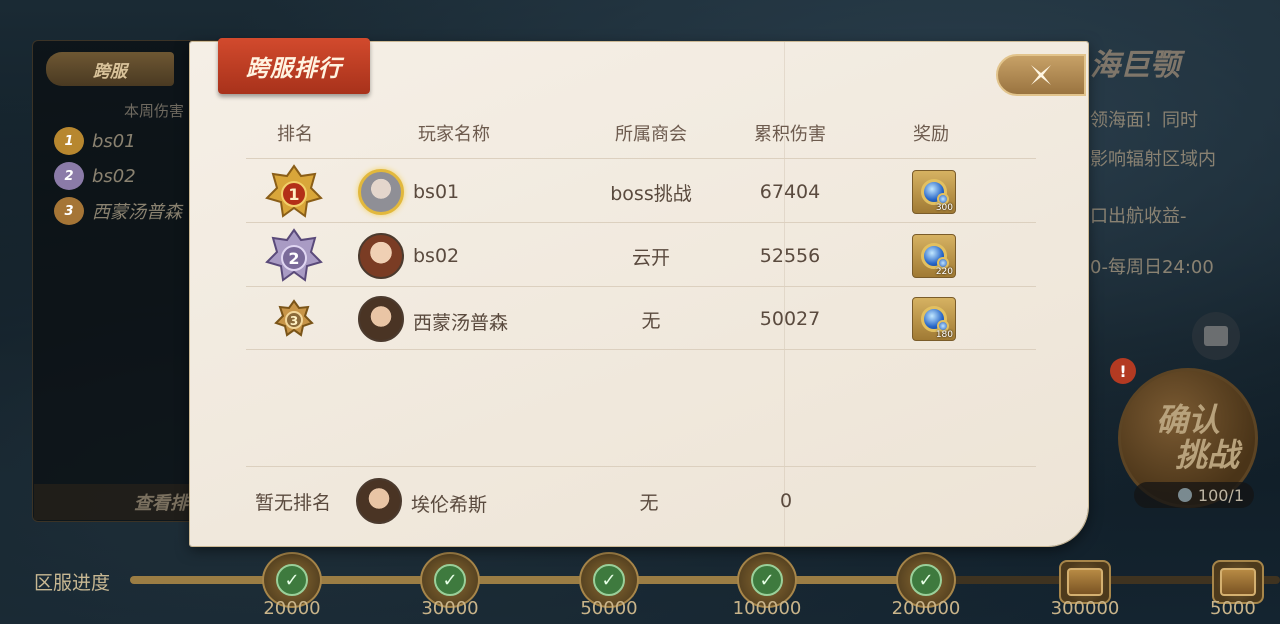 The image size is (1280, 624). What do you see at coordinates (790, 256) in the screenshot?
I see `damage-value: 52556` at bounding box center [790, 256].